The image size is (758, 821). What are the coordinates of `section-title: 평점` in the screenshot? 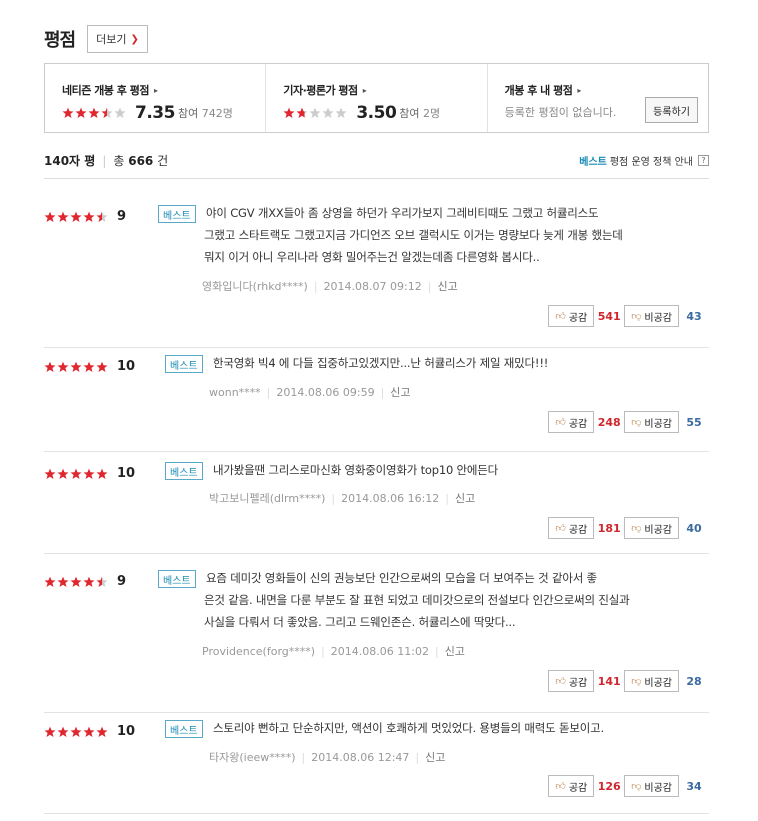 It's located at (60, 40).